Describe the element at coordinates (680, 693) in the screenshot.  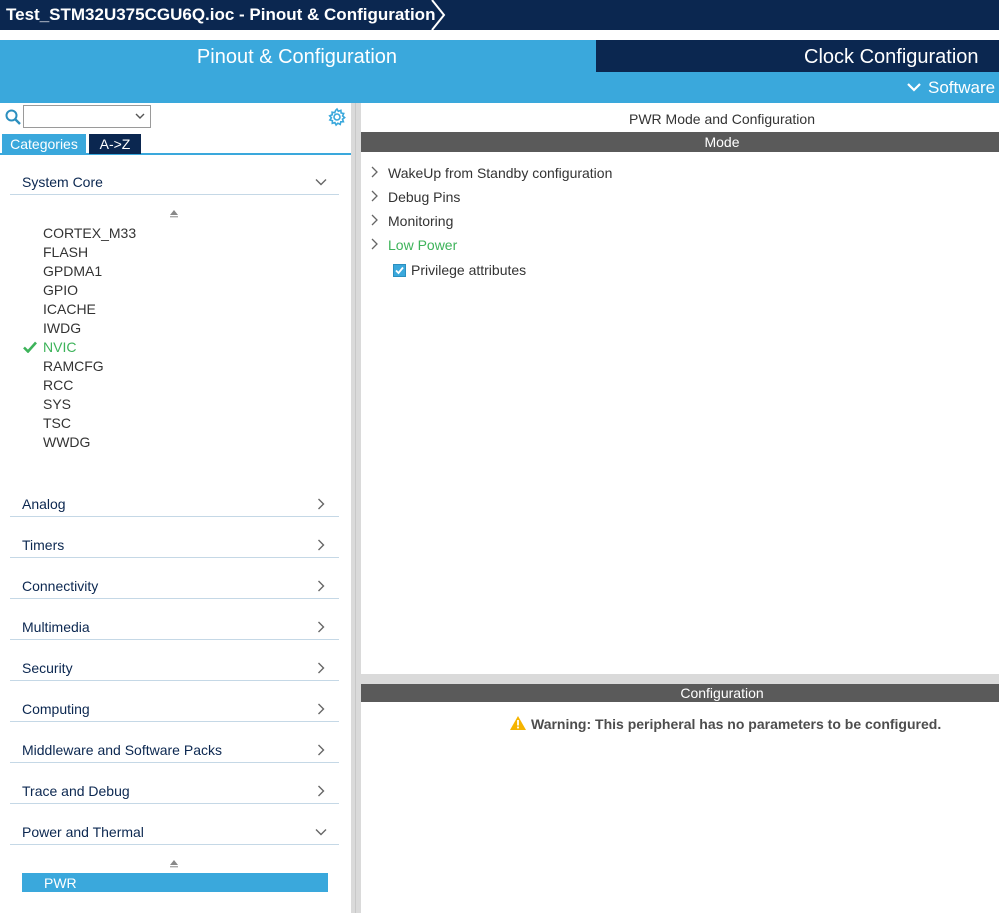
I see `configuration-header: Configuration` at that location.